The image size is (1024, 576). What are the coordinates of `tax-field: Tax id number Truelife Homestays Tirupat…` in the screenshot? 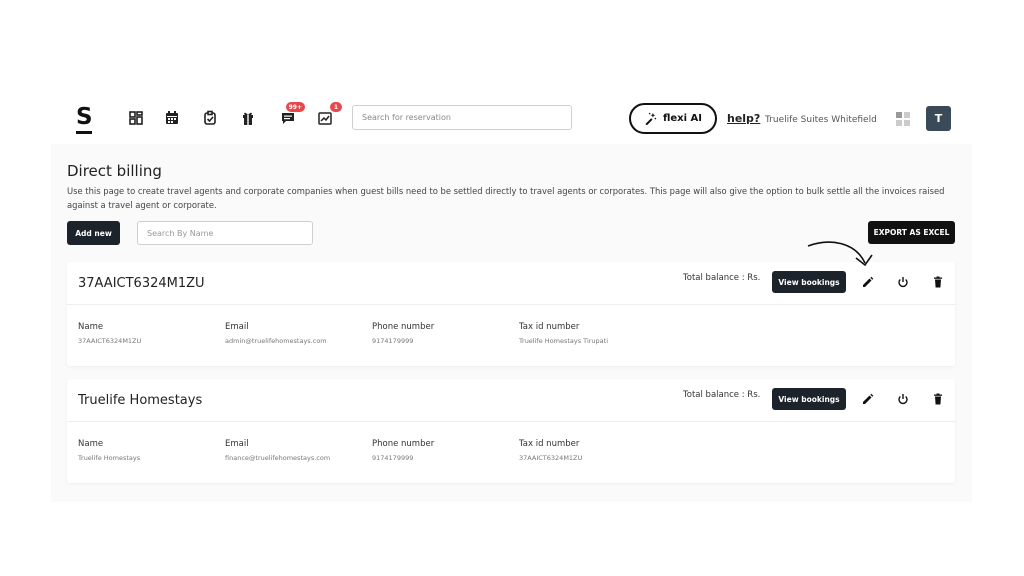 It's located at (563, 333).